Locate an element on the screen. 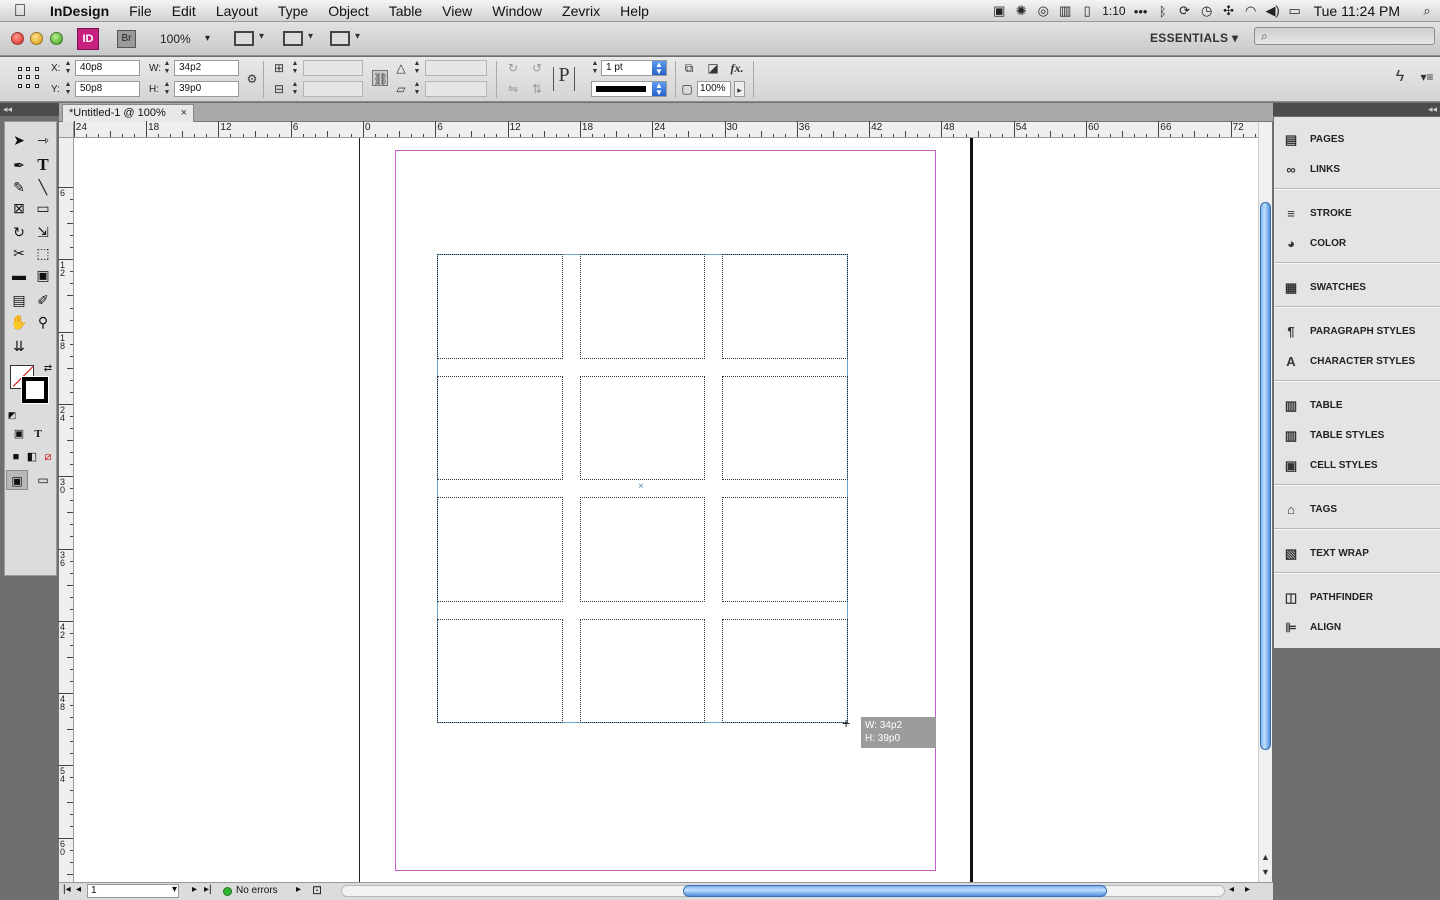  tools-more-icon: ⇊ is located at coordinates (19, 346).